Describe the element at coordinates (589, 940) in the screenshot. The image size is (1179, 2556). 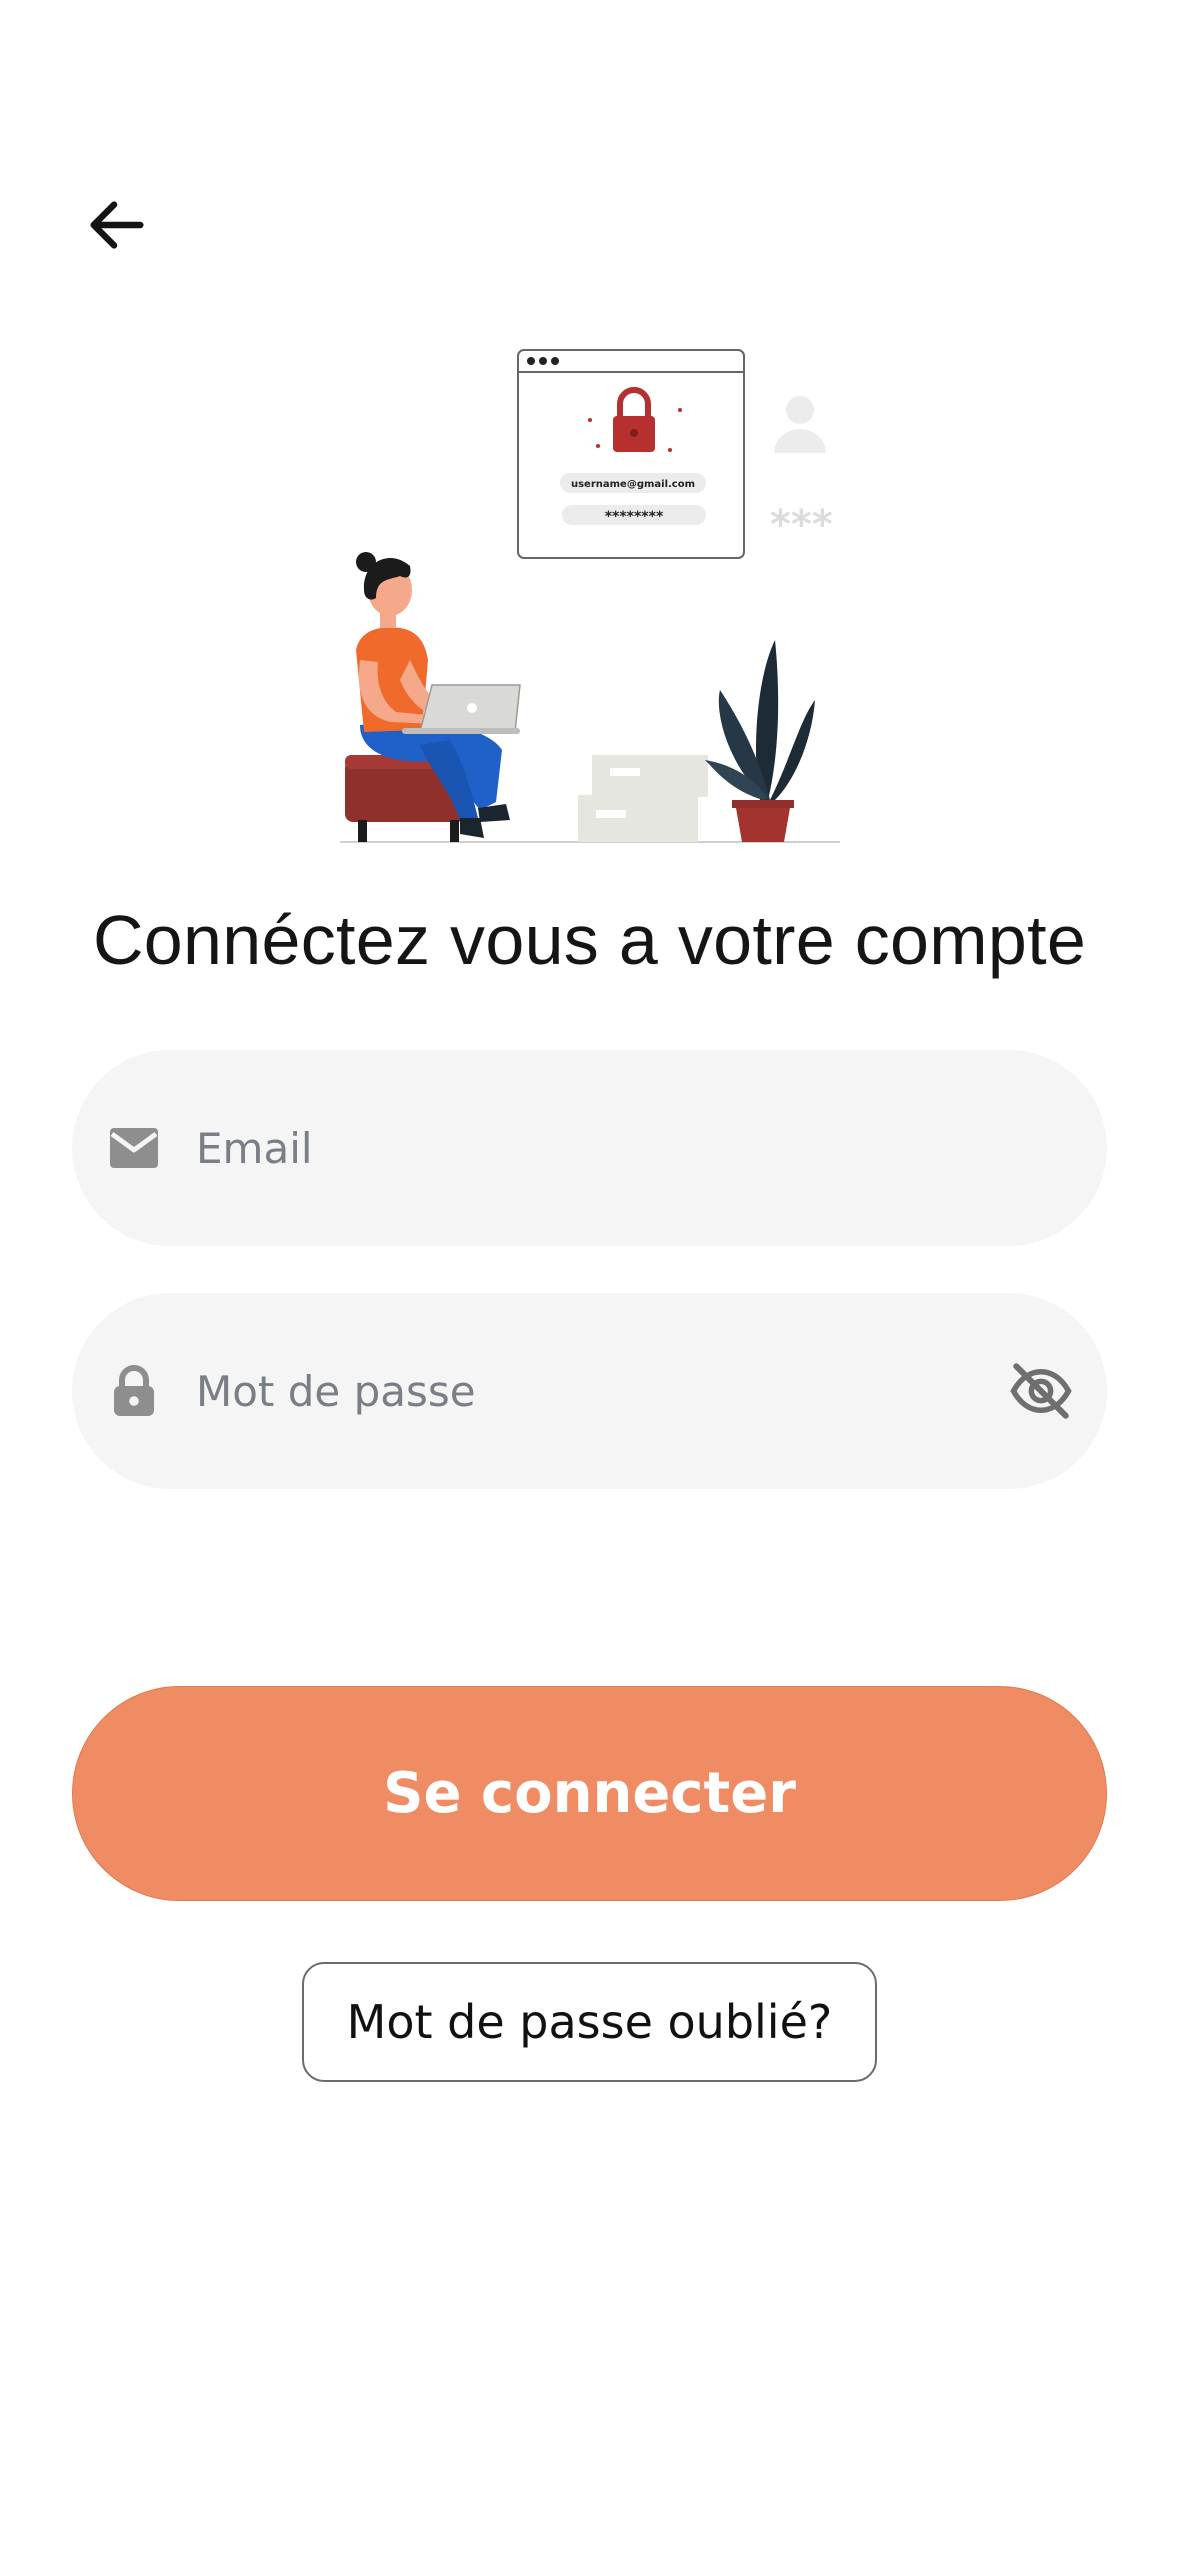
I see `page-title: Connéctez vous a votre compte` at that location.